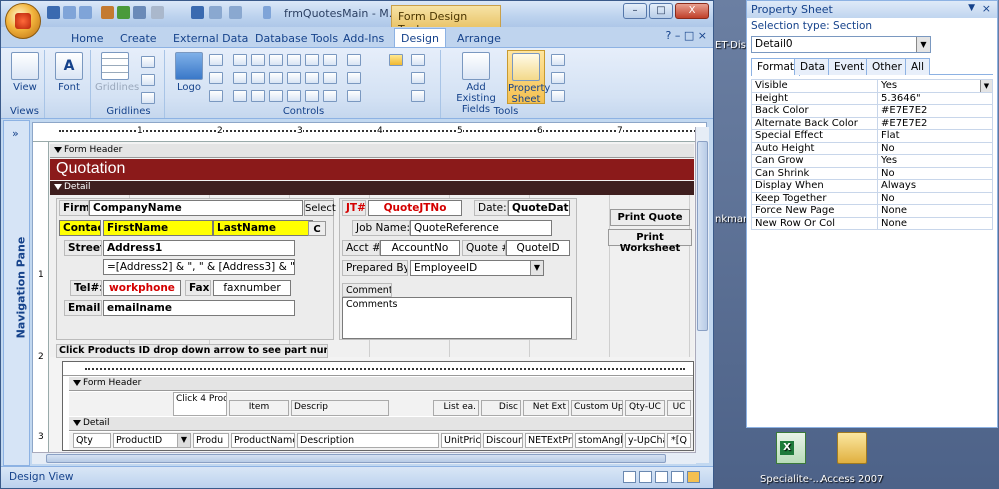  What do you see at coordinates (872, 98) in the screenshot?
I see `property-row: Height 5.3646"` at bounding box center [872, 98].